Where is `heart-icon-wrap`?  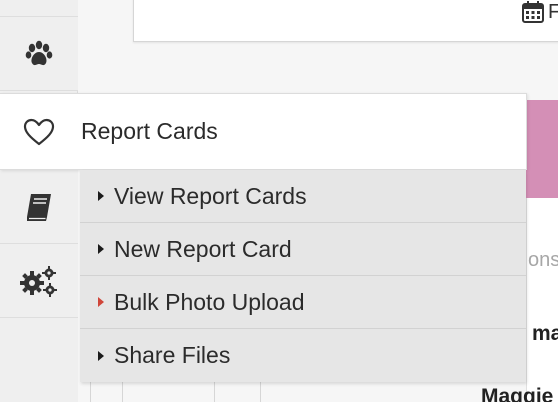 heart-icon-wrap is located at coordinates (39, 132).